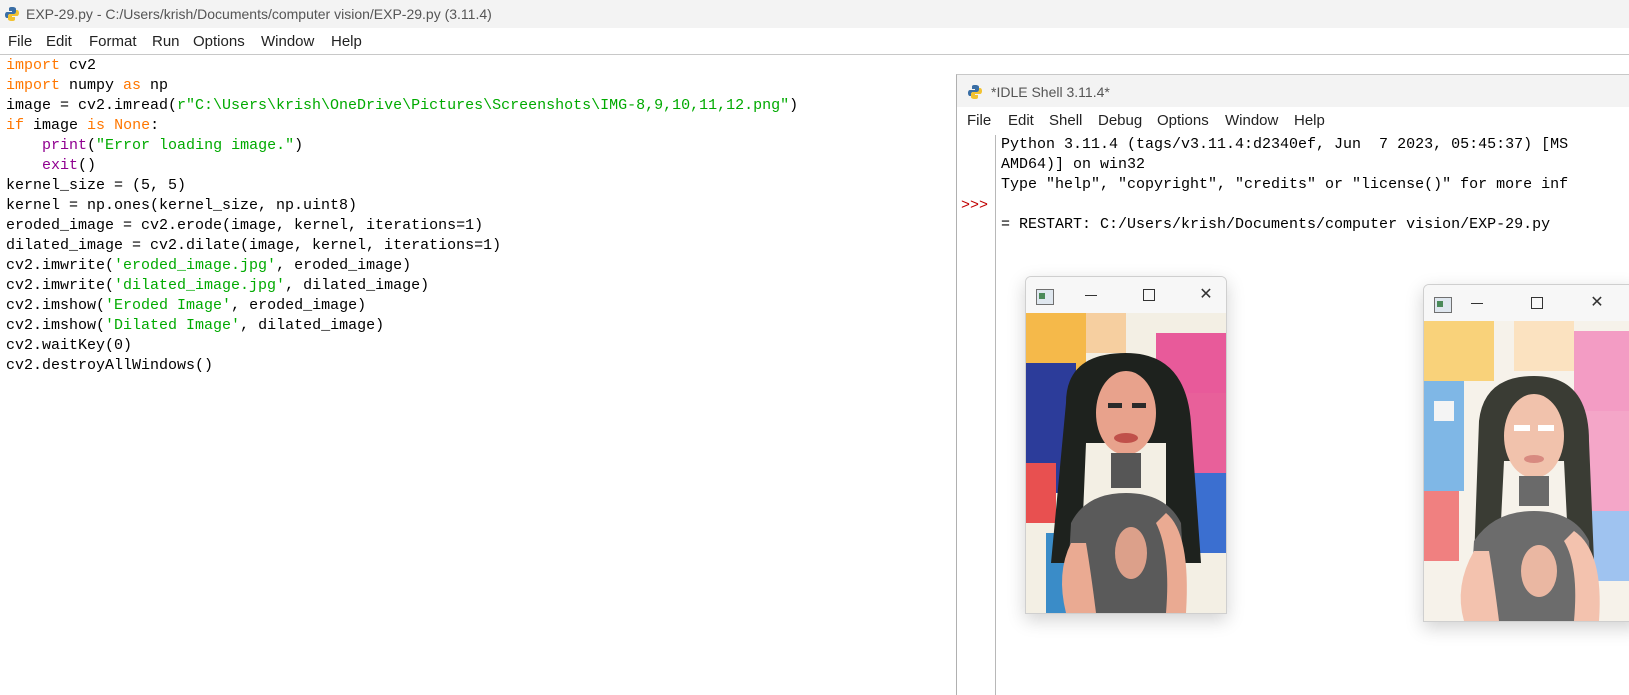 This screenshot has width=1629, height=695. Describe the element at coordinates (166, 41) in the screenshot. I see `menu-run: Run` at that location.